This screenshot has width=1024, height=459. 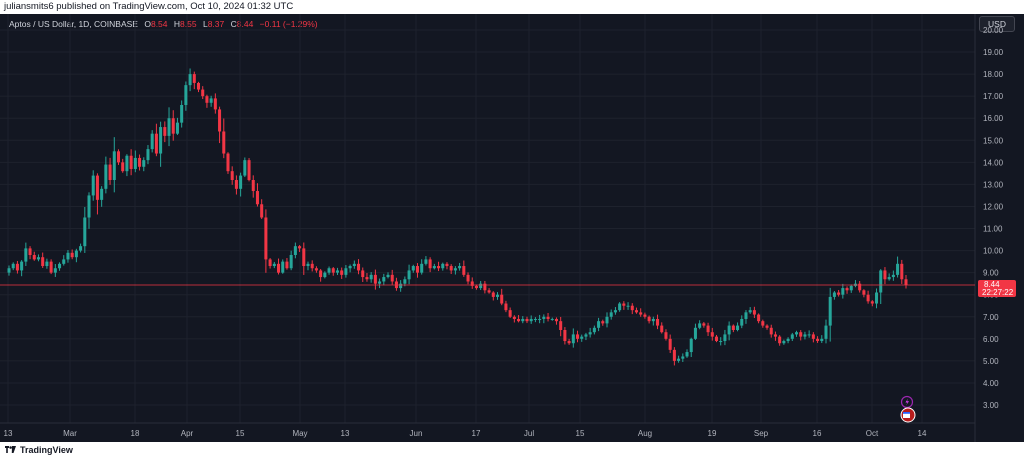 I want to click on y-tick-label: 19.00, so click(x=993, y=52).